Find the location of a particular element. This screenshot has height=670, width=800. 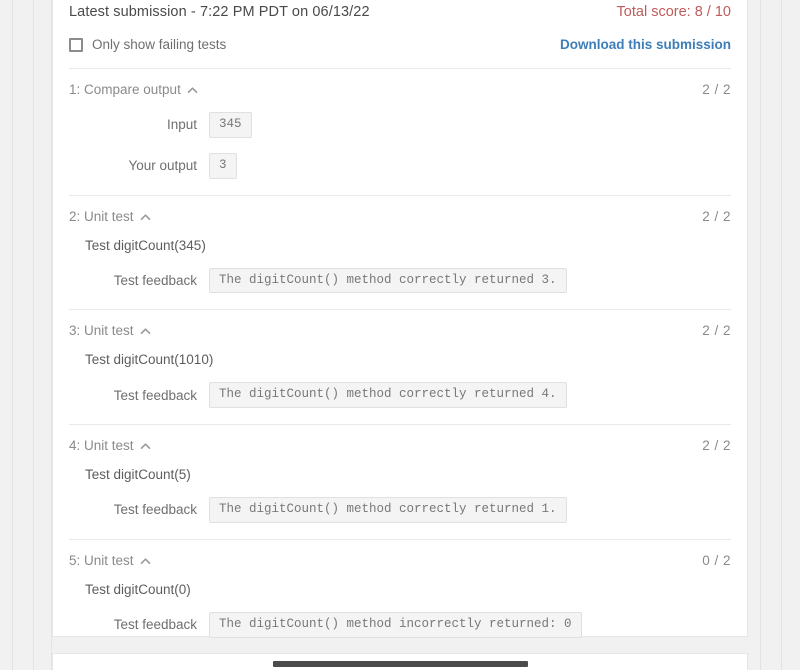

test-toggle: 4: Unit test is located at coordinates (110, 445).